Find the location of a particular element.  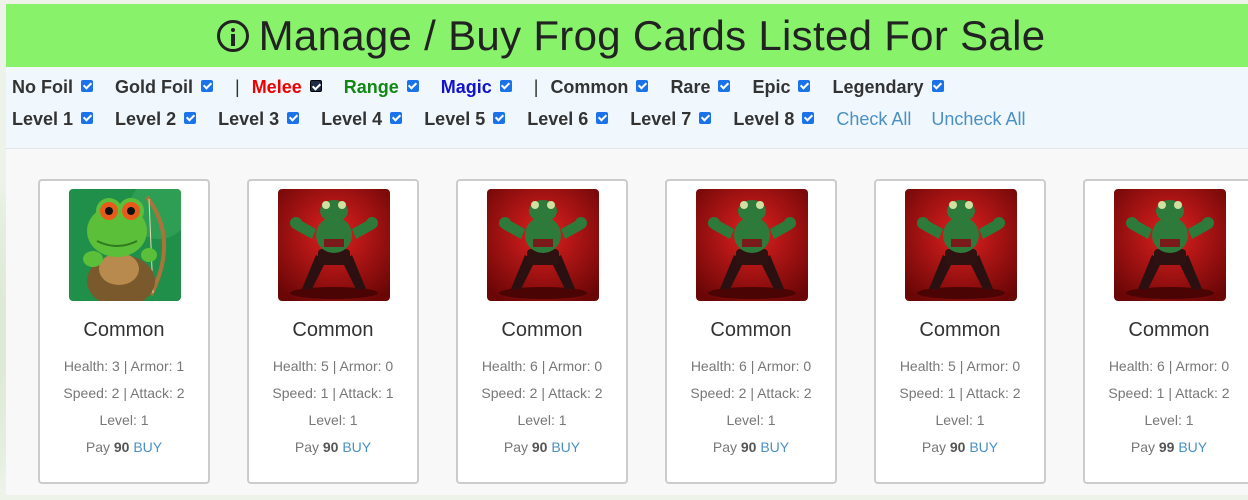

filter-level-7: Level 7 is located at coordinates (671, 119).